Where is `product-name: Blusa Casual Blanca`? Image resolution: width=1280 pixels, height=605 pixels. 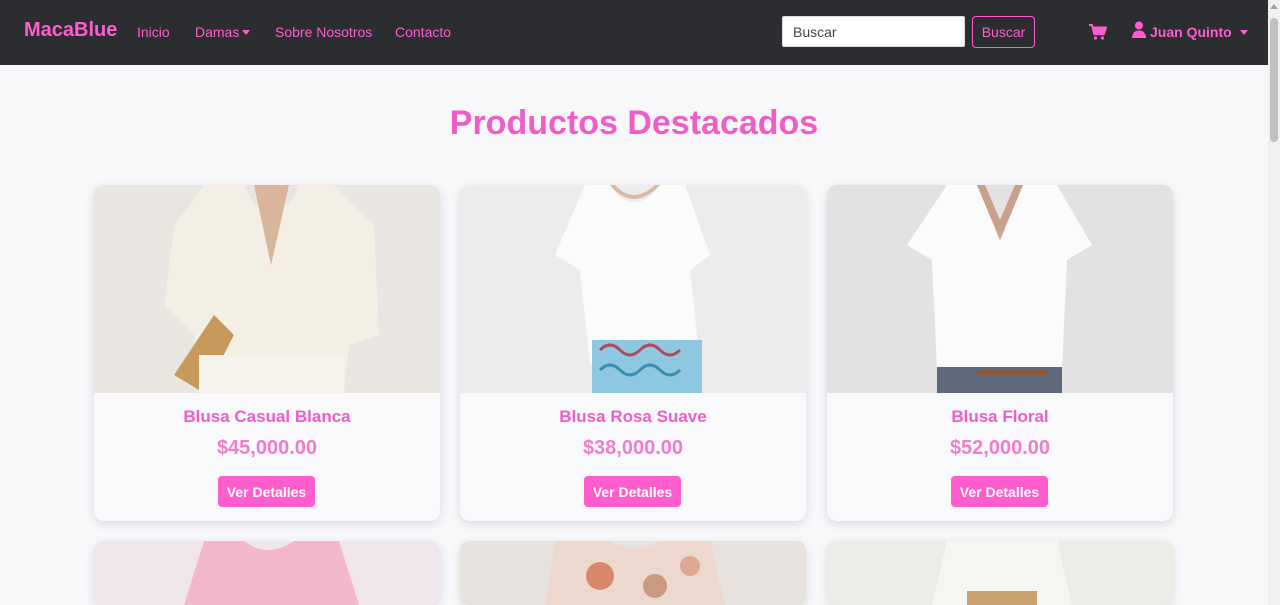
product-name: Blusa Casual Blanca is located at coordinates (267, 416).